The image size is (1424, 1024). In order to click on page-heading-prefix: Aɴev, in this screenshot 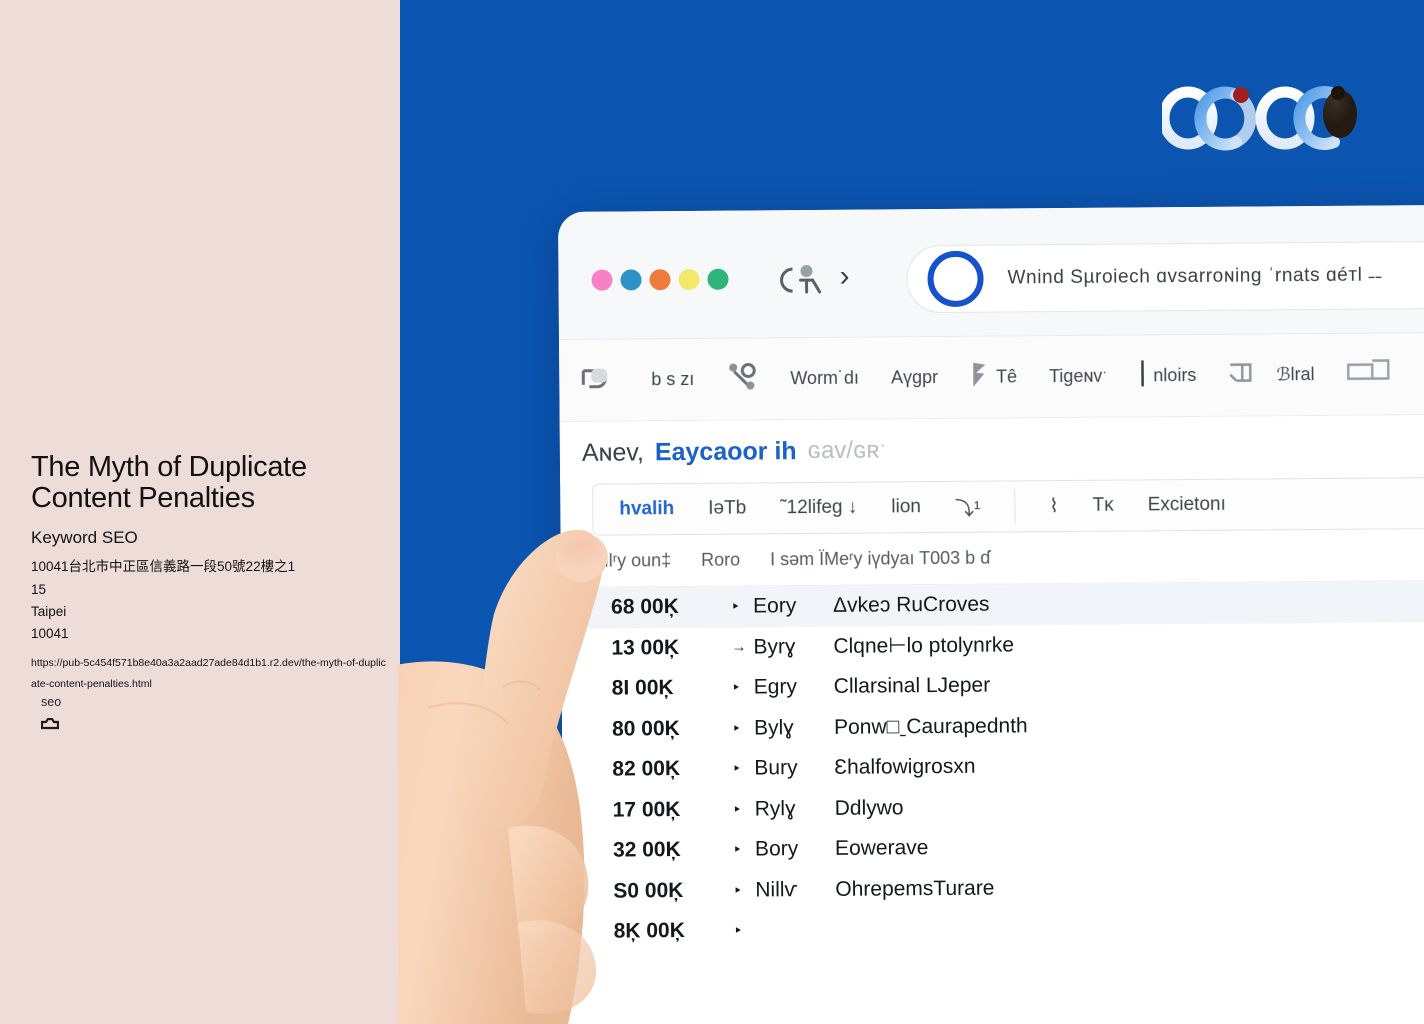, I will do `click(612, 452)`.